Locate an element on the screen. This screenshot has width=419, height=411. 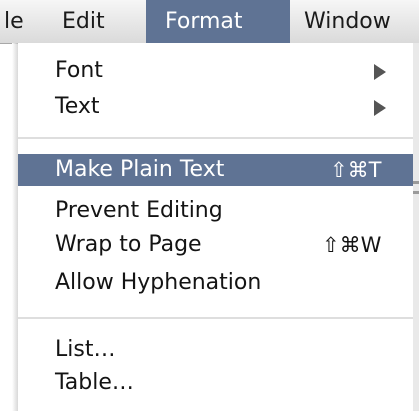
menu-item-label: Allow Hyphenation is located at coordinates (158, 282).